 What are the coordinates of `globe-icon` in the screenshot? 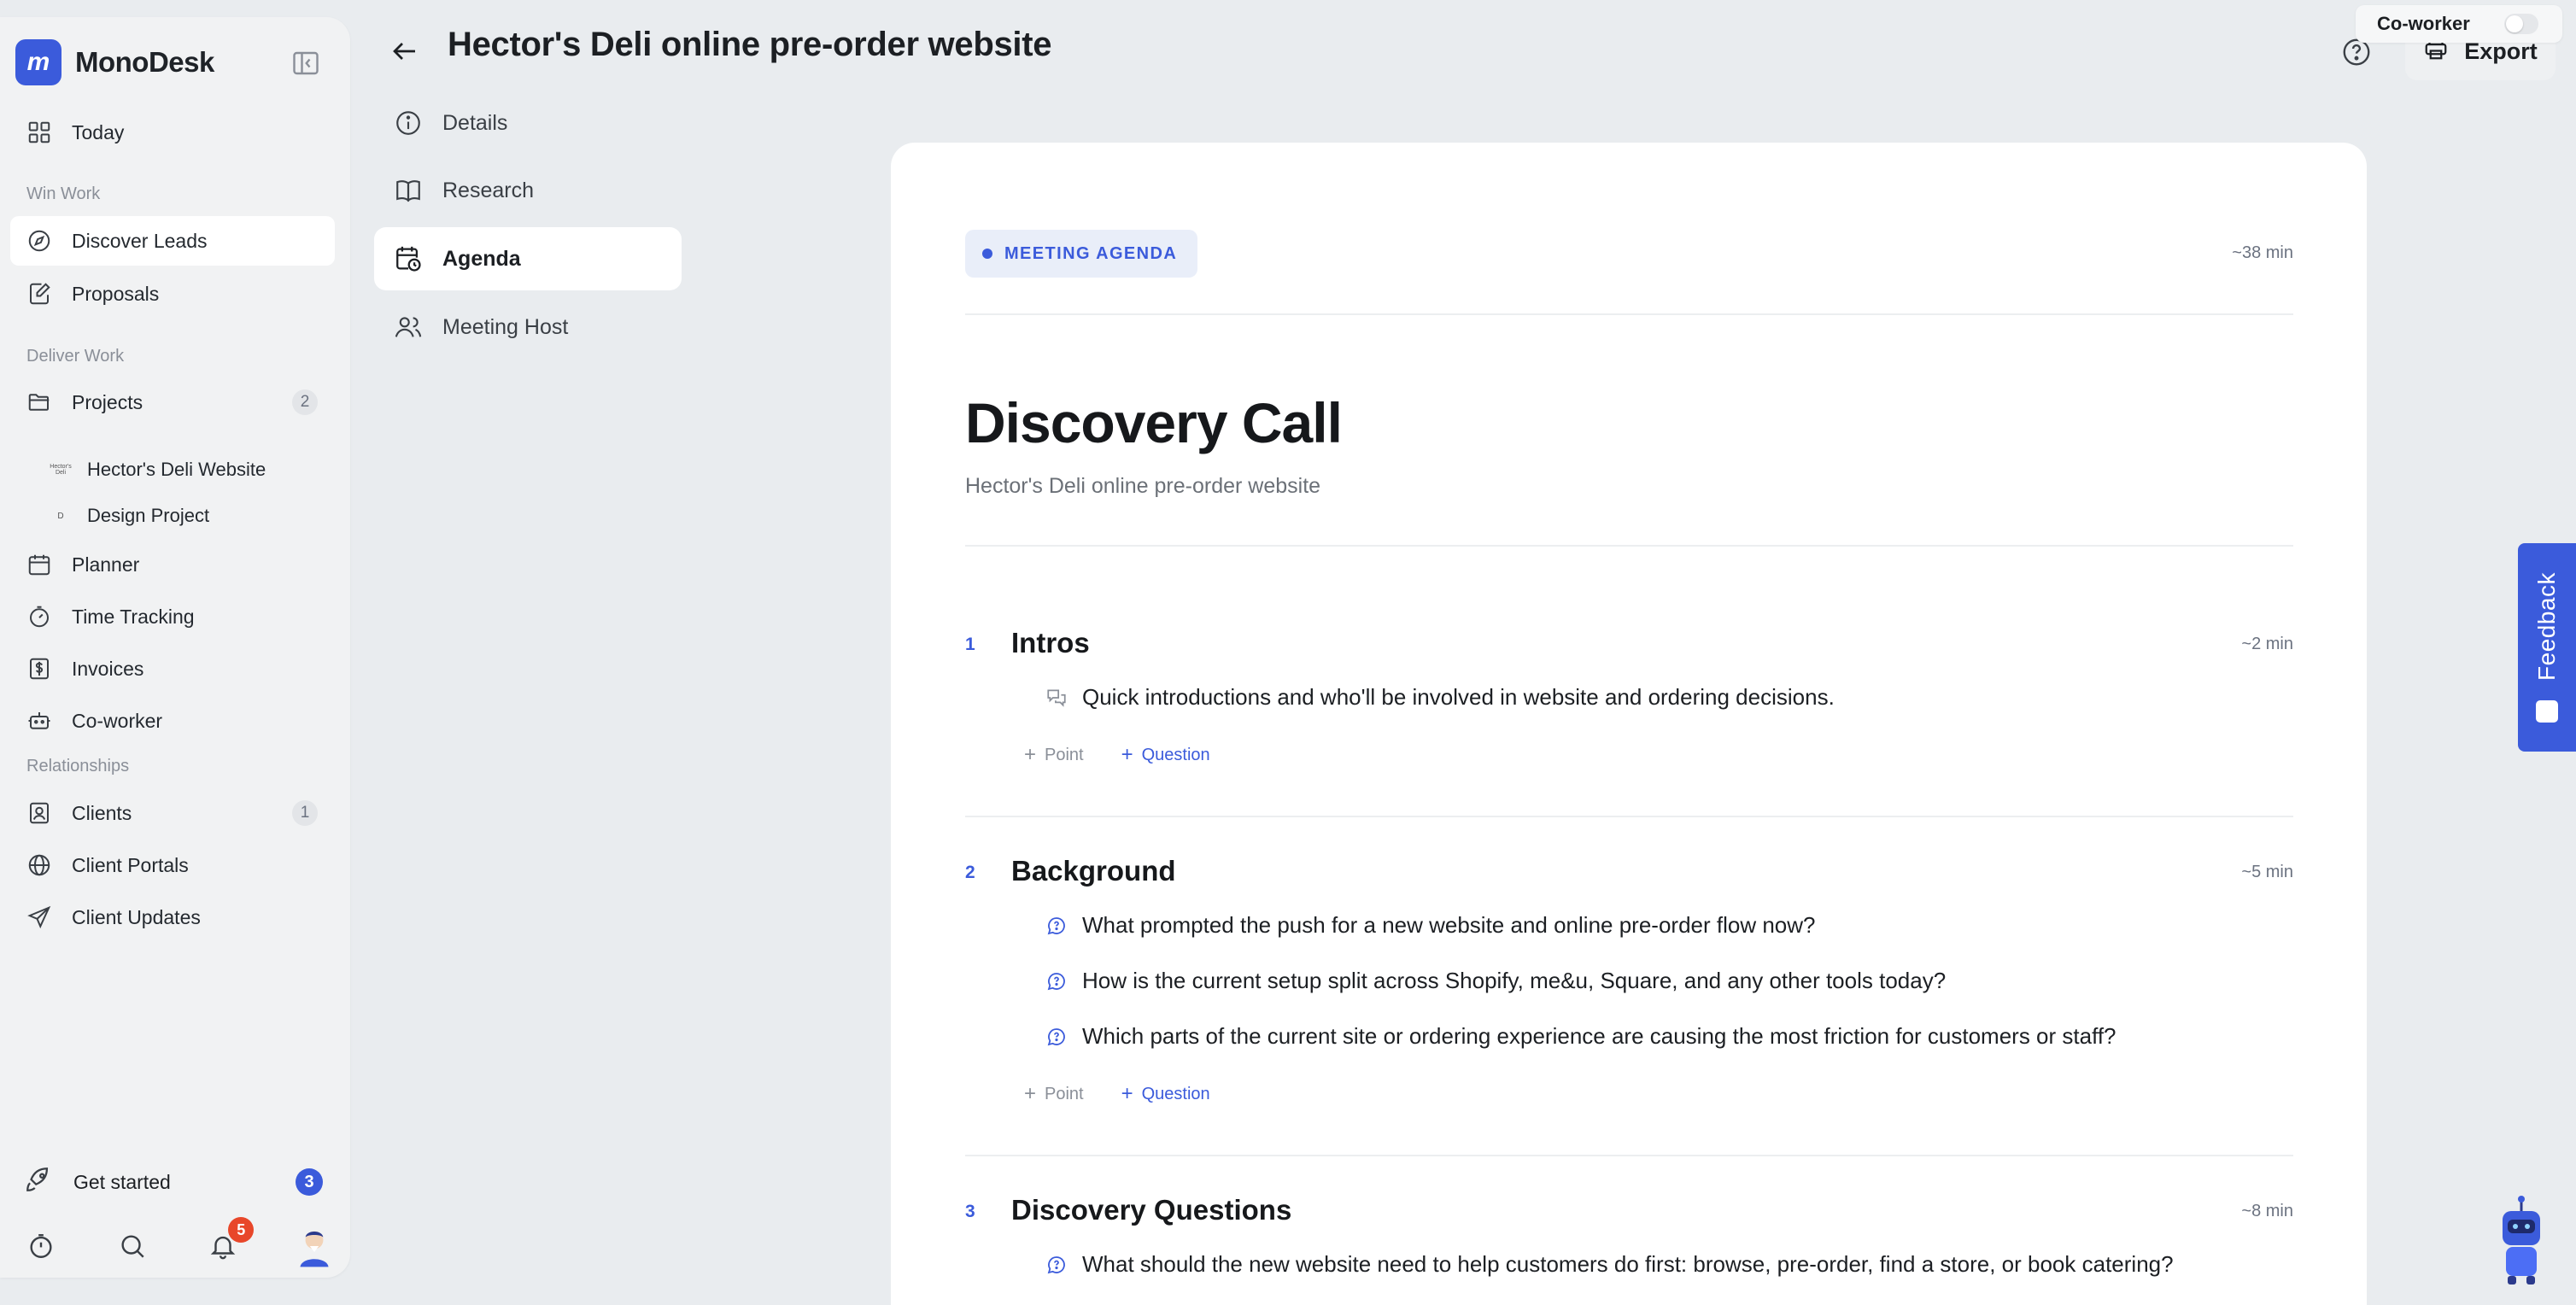 It's located at (39, 865).